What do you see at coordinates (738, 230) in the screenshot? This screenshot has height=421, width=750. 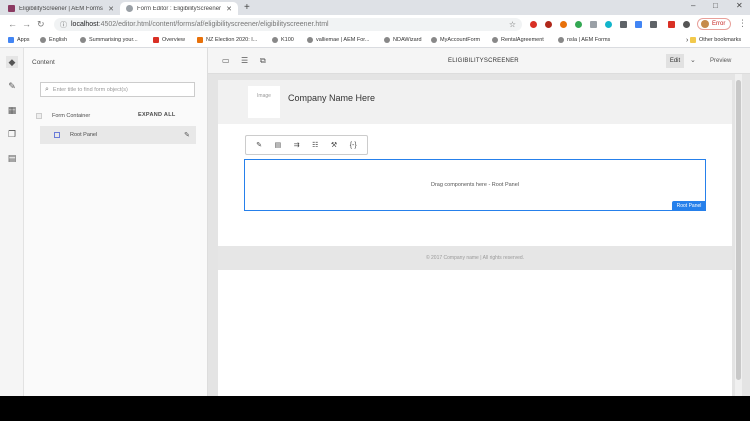 I see `scrollbar-thumb` at bounding box center [738, 230].